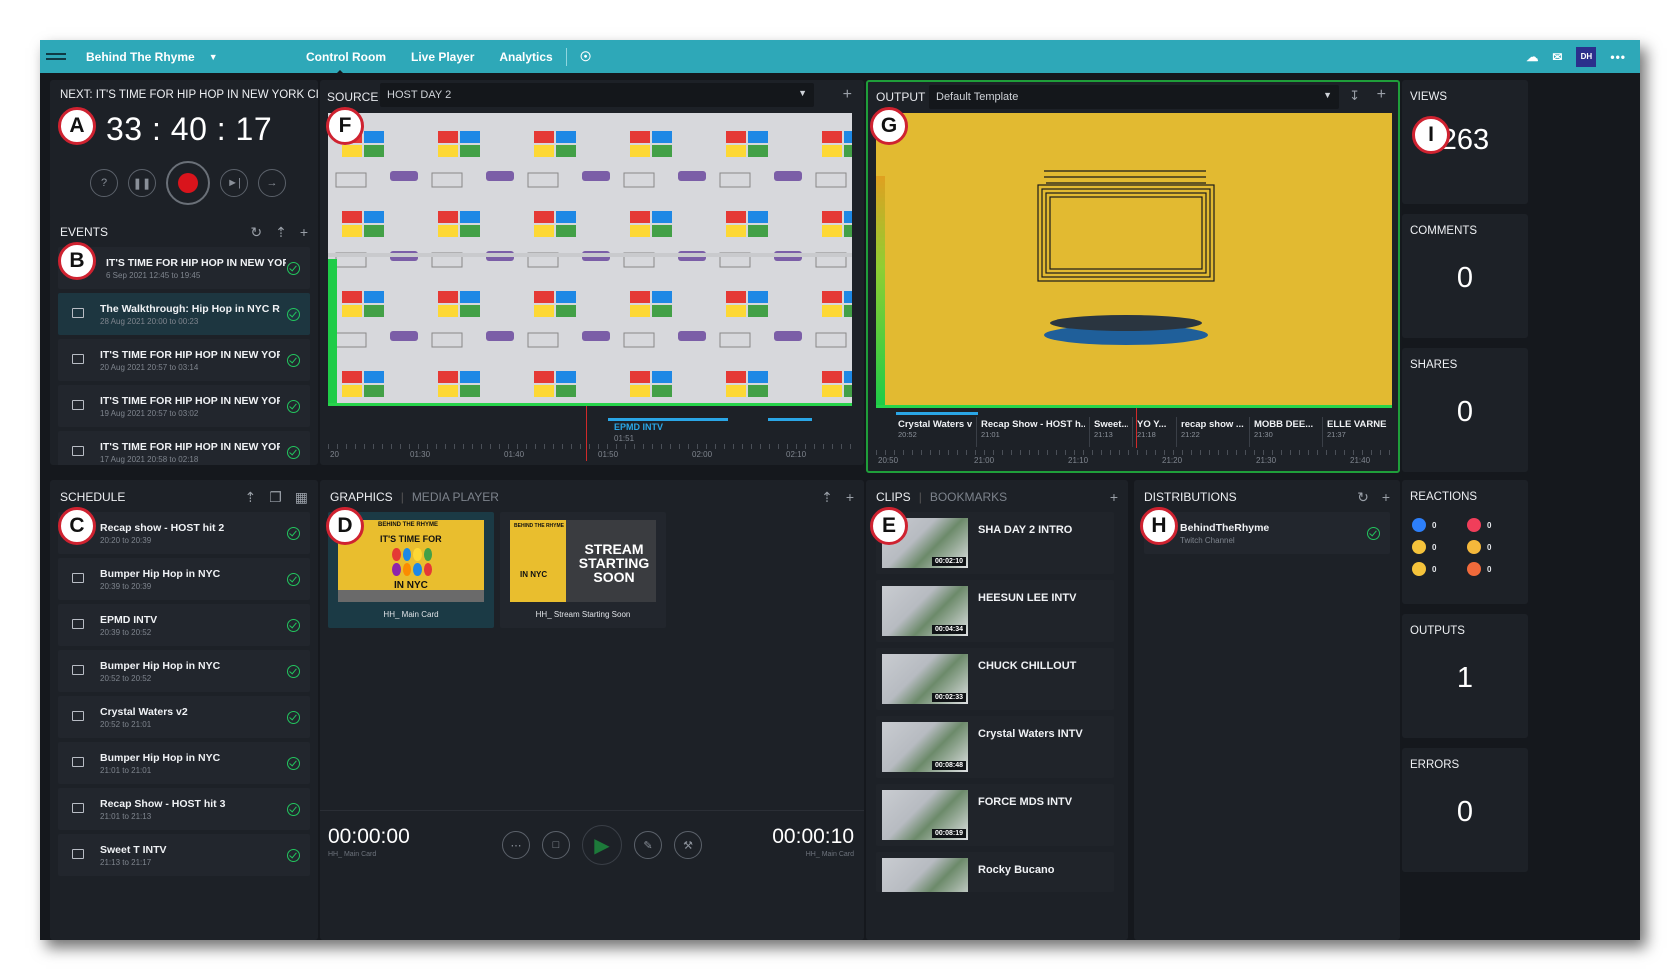 This screenshot has width=1680, height=980. Describe the element at coordinates (1444, 231) in the screenshot. I see `comments-label: COMMENTS` at that location.